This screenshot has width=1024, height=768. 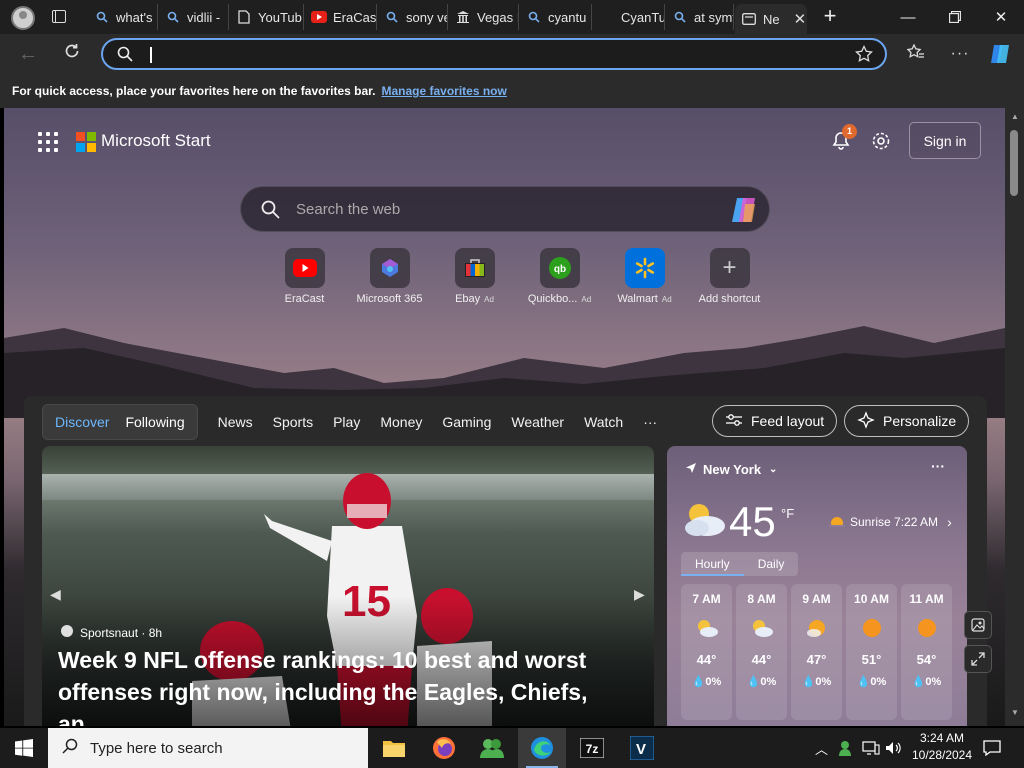 What do you see at coordinates (346, 422) in the screenshot?
I see `nav-play: Play` at bounding box center [346, 422].